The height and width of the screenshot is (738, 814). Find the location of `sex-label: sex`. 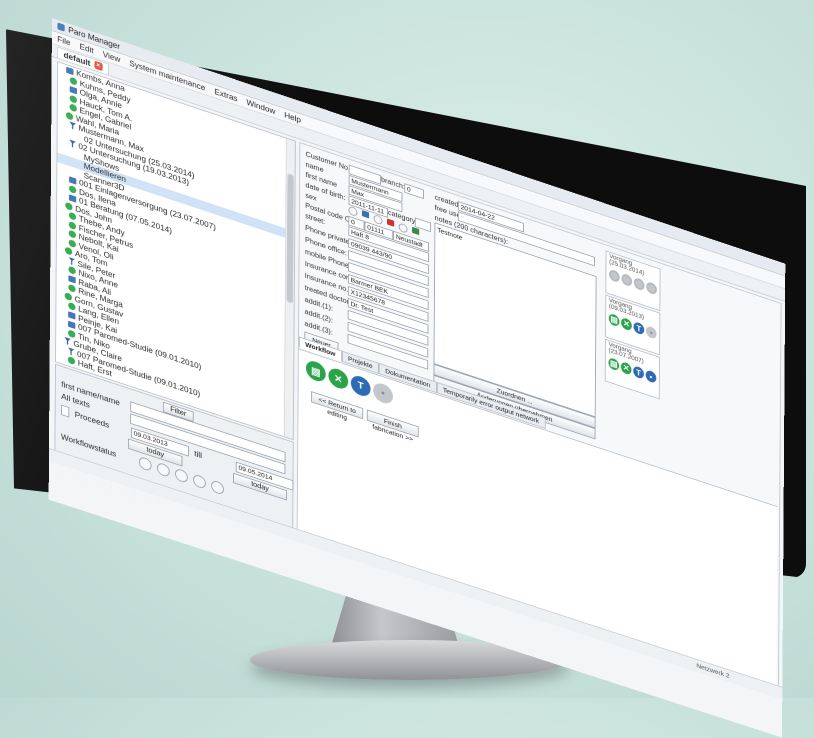

sex-label: sex is located at coordinates (310, 196).